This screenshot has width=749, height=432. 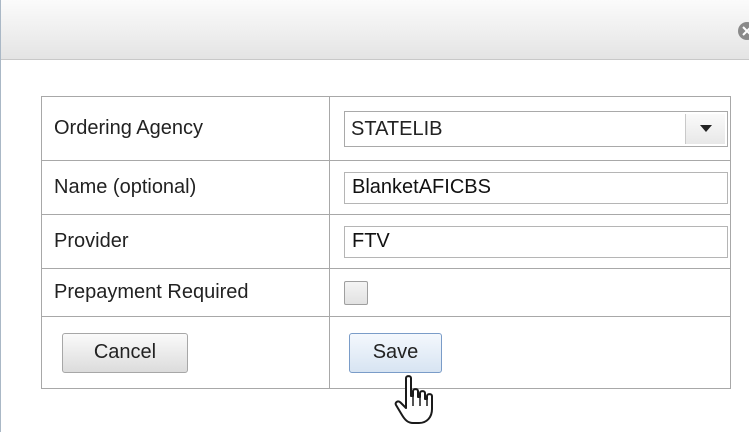 I want to click on name-row: Name (optional), so click(x=386, y=187).